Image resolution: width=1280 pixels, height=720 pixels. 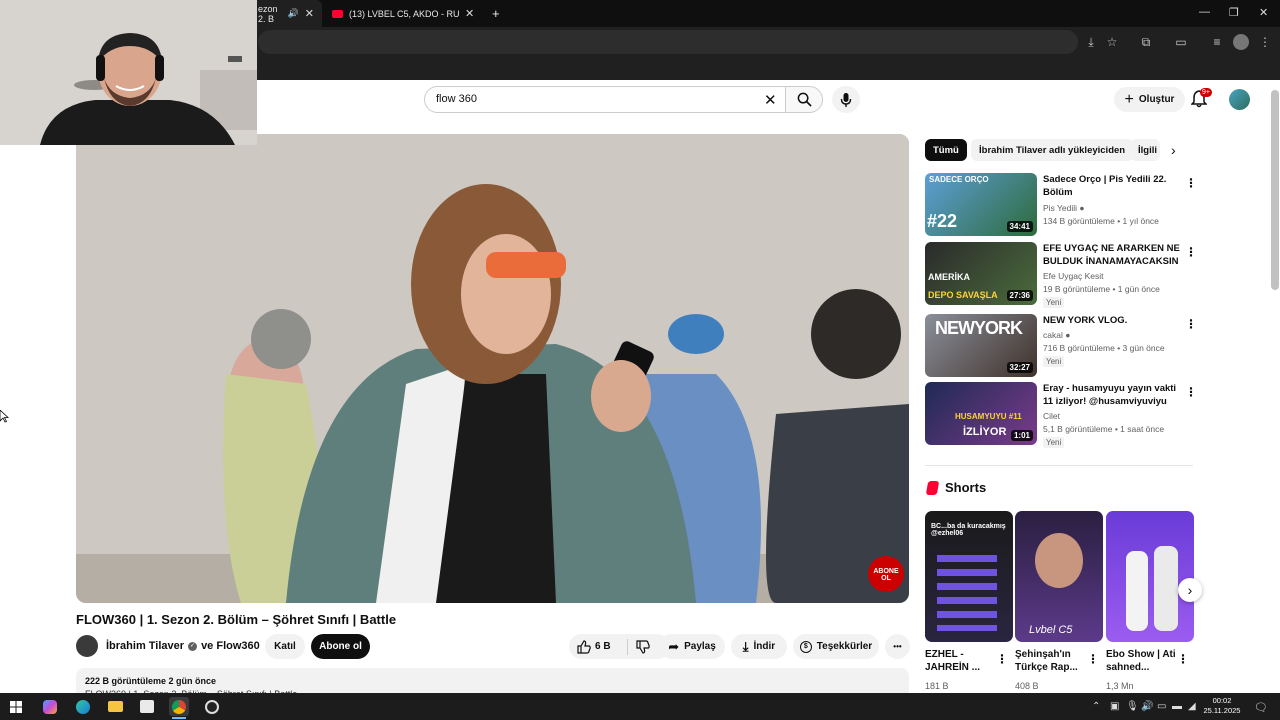 I want to click on browser-tab-2: (13) LVBEL C5, AKDO - RUM RU ✕, so click(x=404, y=13).